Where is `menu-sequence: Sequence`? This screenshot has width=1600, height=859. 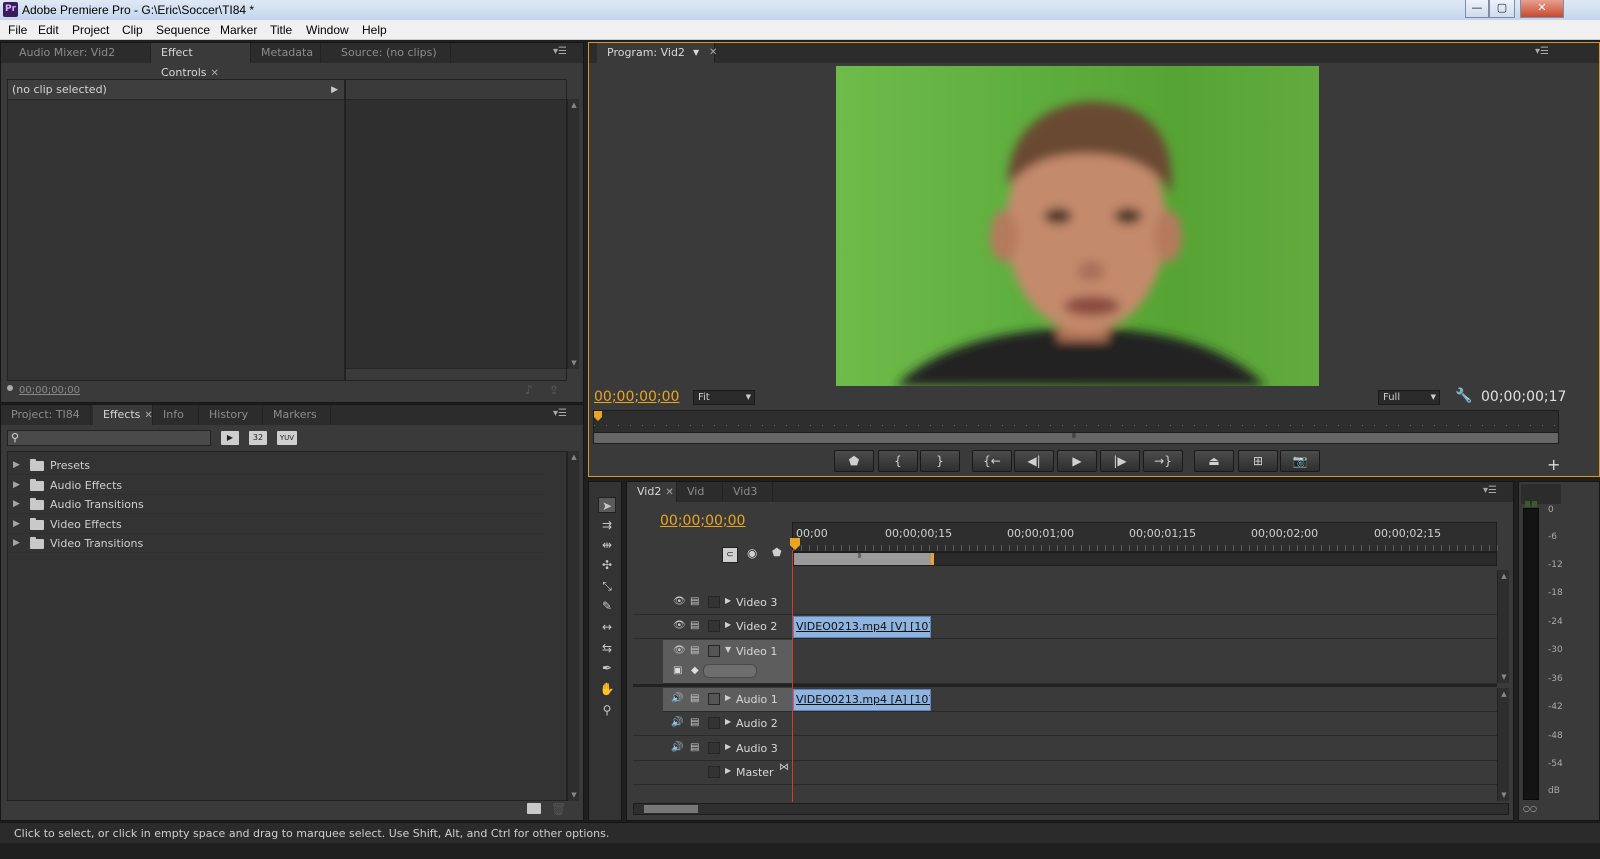
menu-sequence: Sequence is located at coordinates (183, 30).